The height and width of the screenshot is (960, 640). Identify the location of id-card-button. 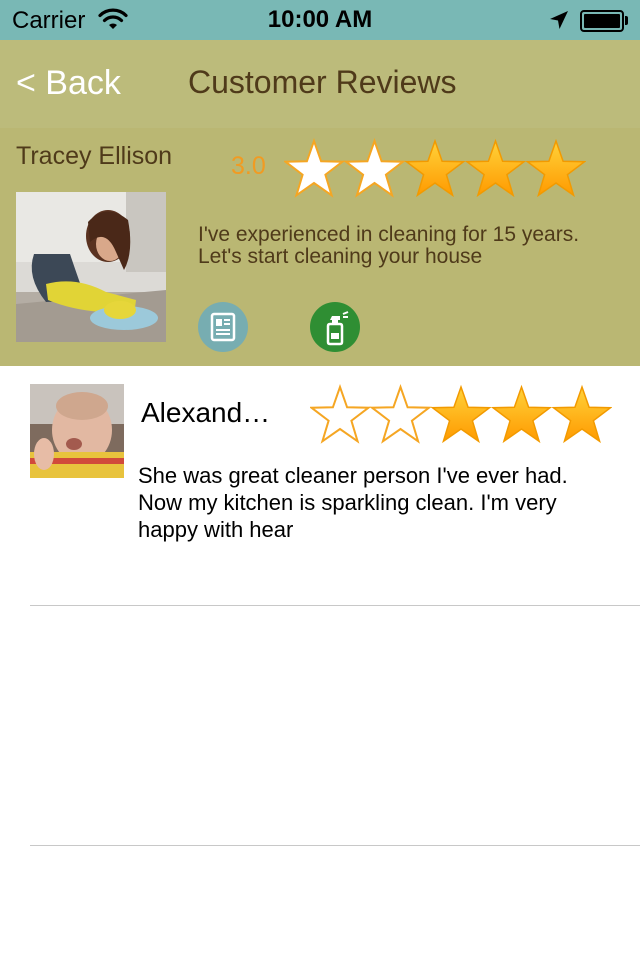
(223, 327).